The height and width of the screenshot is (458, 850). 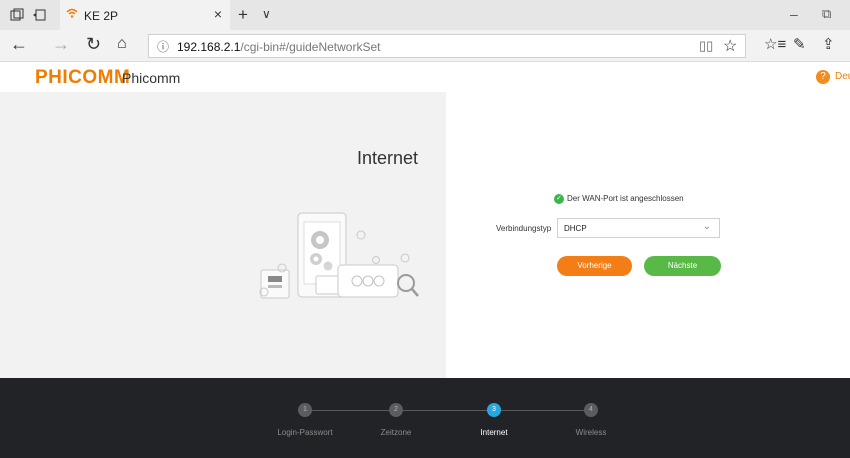 What do you see at coordinates (425, 15) in the screenshot?
I see `browser-tab-strip: KE 2P × + ∨ – ⧉` at bounding box center [425, 15].